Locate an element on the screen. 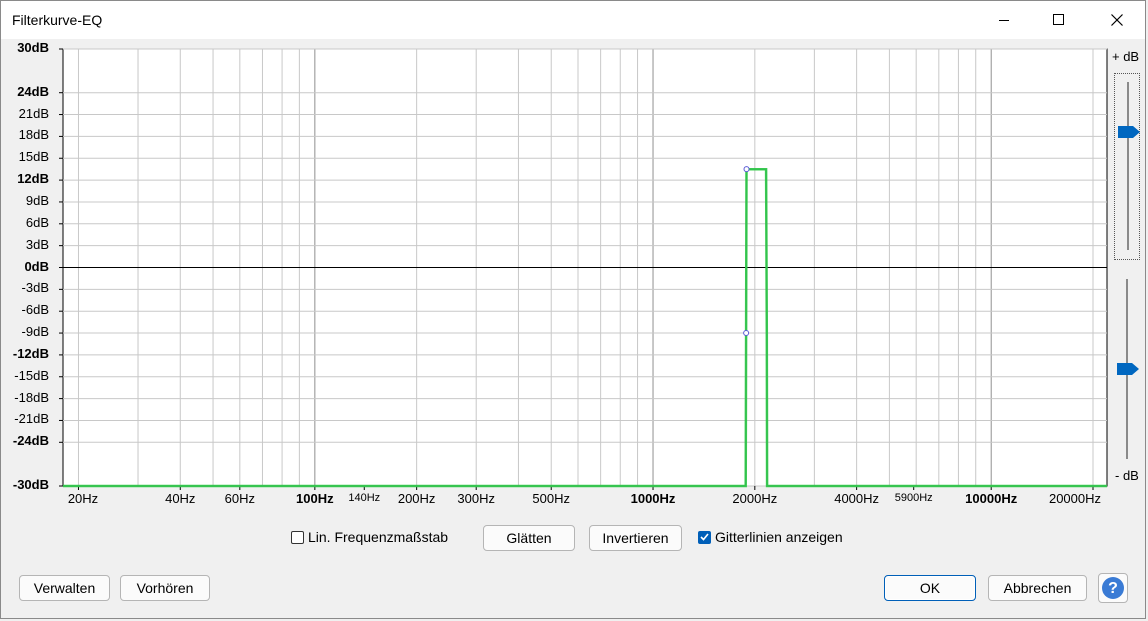 The width and height of the screenshot is (1148, 621). close-button is located at coordinates (1117, 20).